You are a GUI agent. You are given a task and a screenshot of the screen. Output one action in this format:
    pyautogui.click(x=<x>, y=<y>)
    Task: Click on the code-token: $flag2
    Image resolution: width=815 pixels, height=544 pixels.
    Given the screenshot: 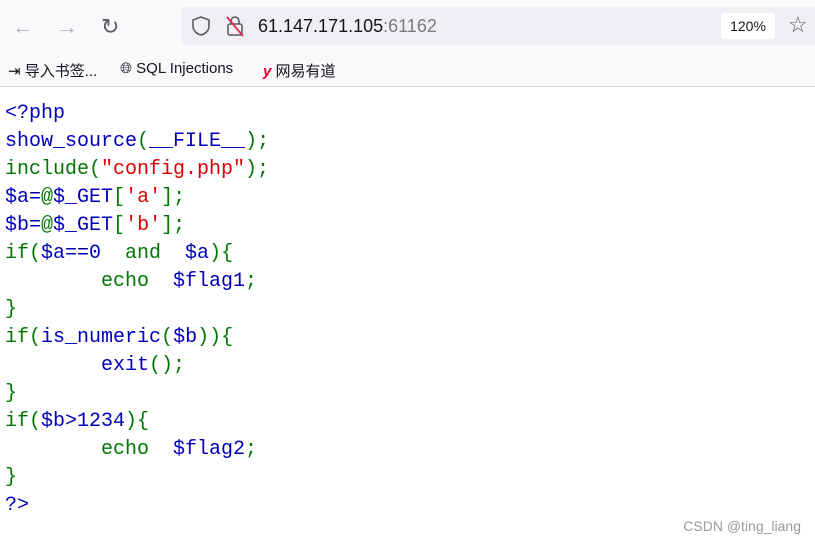 What is the action you would take?
    pyautogui.click(x=209, y=449)
    